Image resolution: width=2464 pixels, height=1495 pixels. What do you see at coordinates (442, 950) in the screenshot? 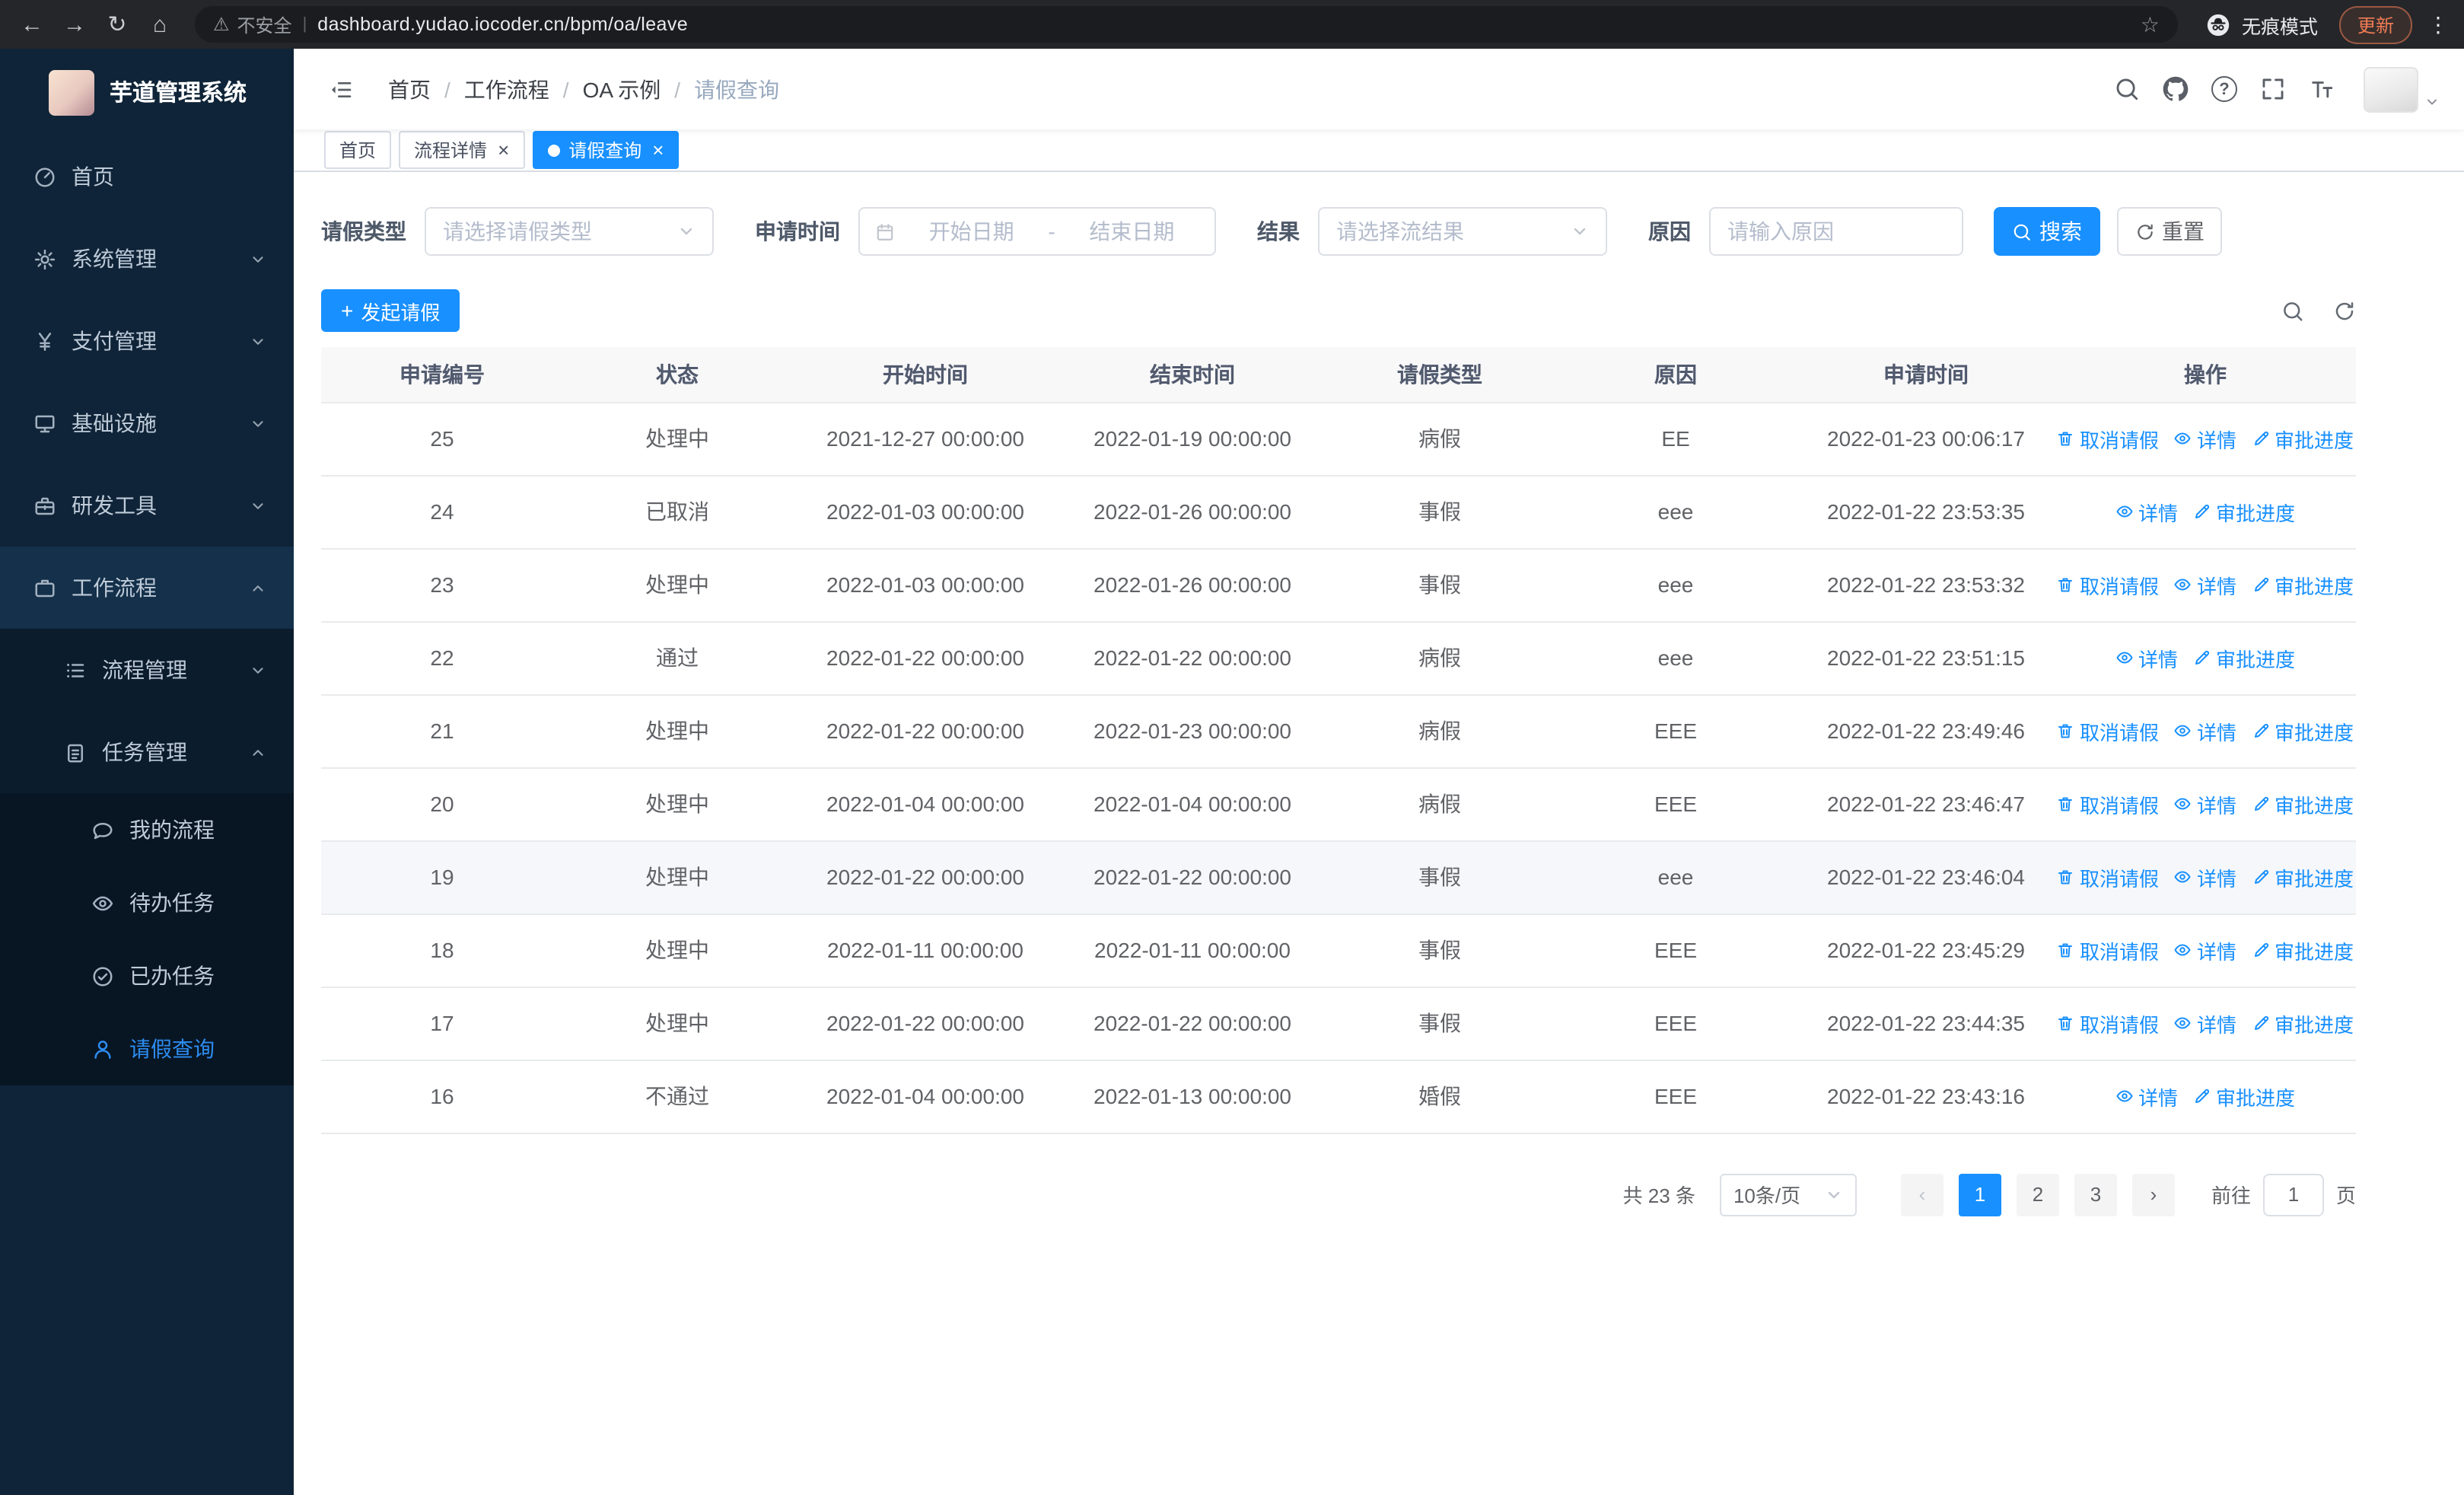
I see `cell-apply-id: 18` at bounding box center [442, 950].